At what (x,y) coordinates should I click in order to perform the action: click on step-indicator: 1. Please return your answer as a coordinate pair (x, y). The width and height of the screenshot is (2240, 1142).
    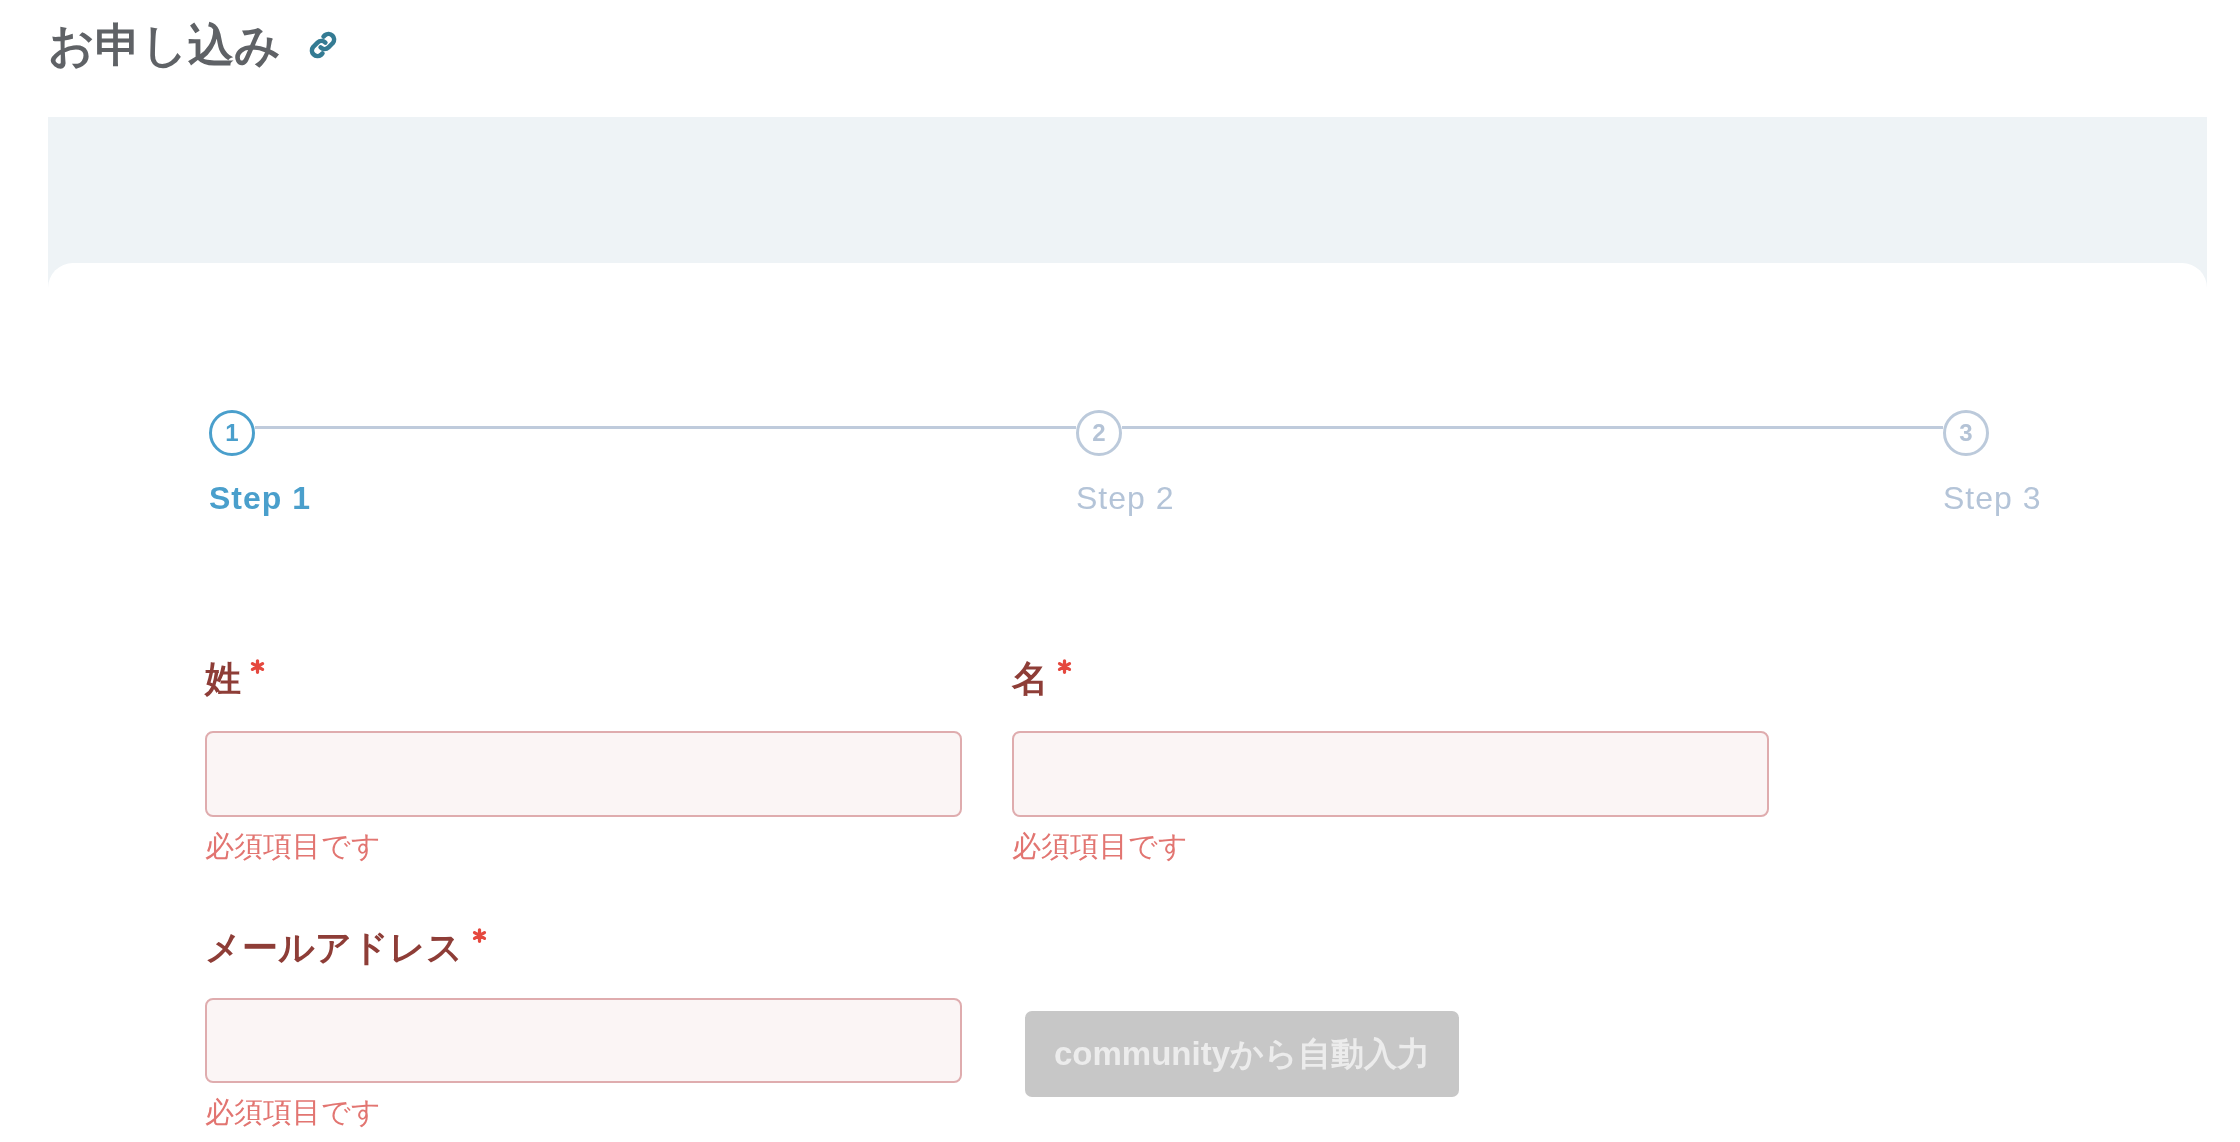
    Looking at the image, I should click on (232, 433).